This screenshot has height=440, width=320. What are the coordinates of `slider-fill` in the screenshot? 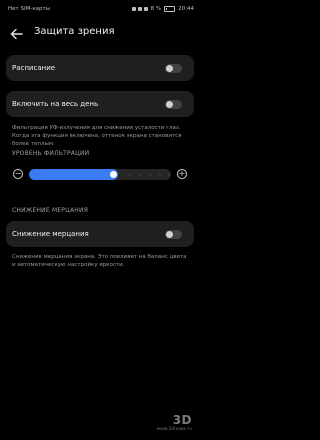 It's located at (73, 174).